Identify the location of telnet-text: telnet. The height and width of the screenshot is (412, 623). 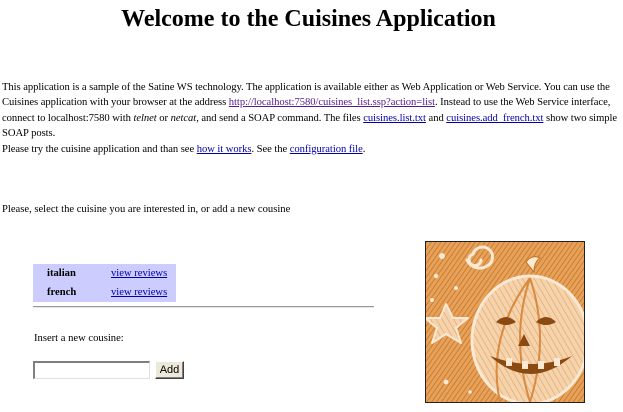
(145, 118).